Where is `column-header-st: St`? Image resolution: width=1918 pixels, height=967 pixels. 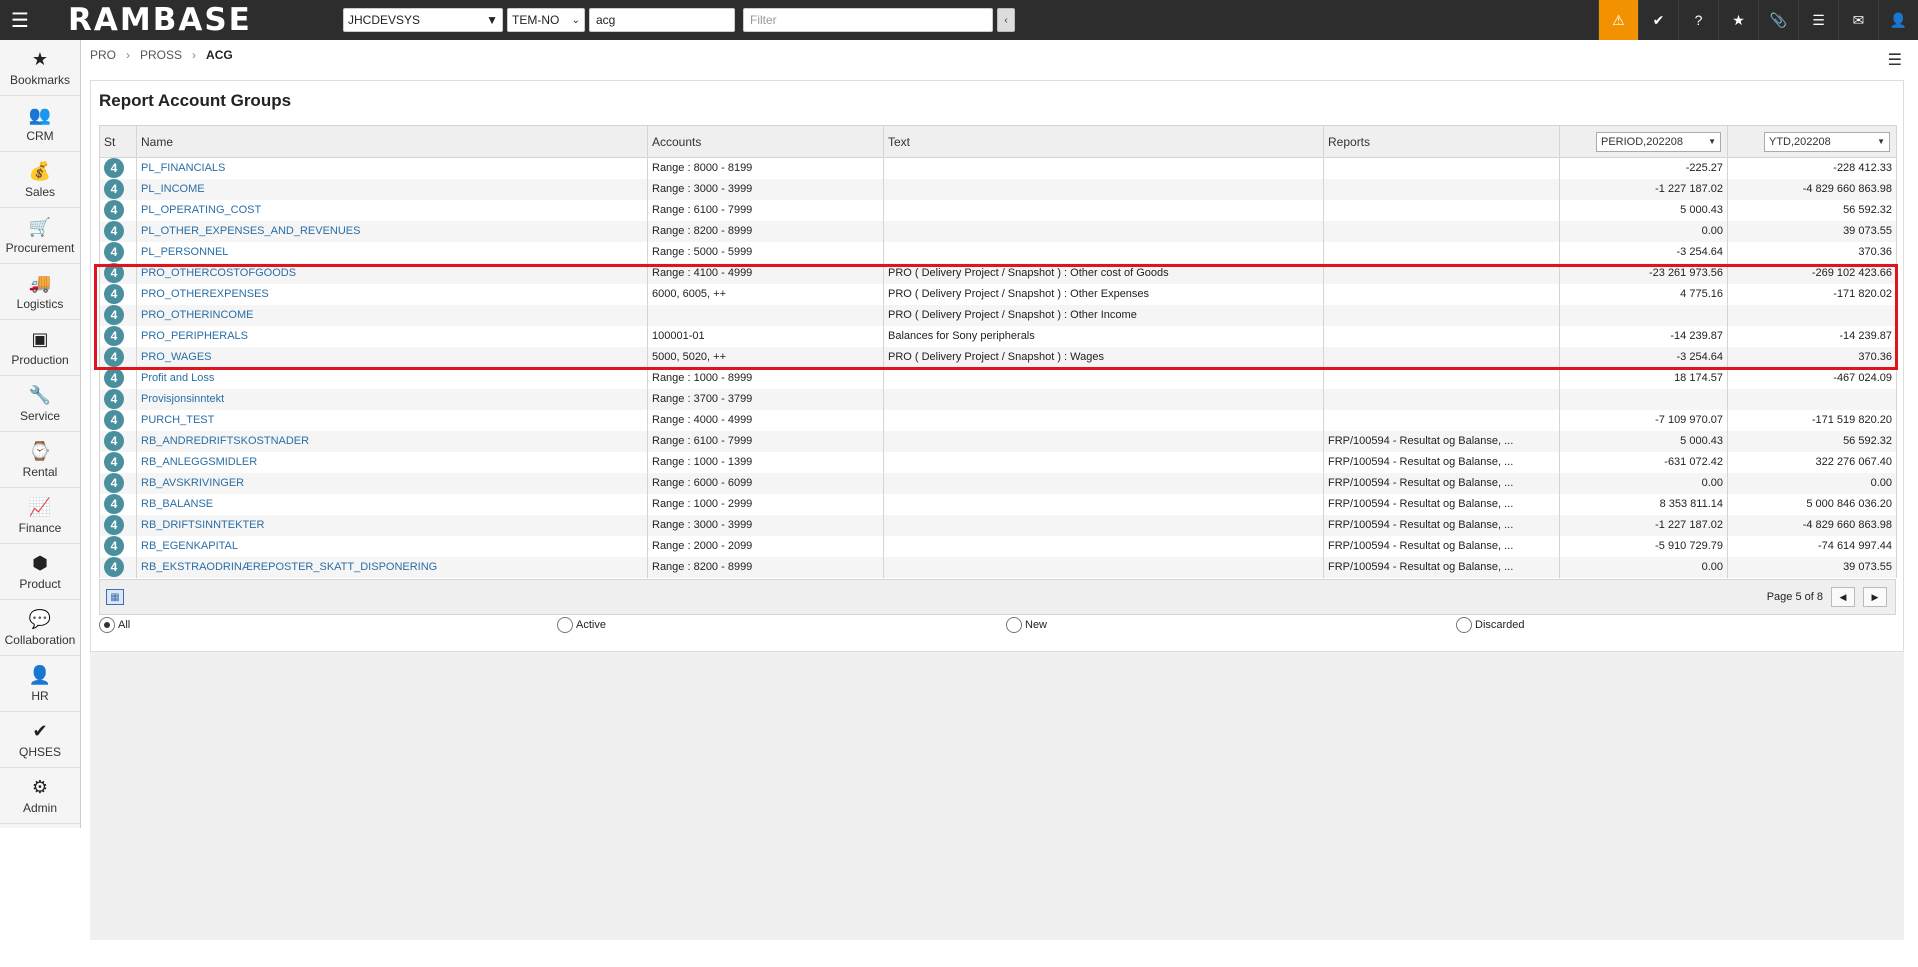 column-header-st: St is located at coordinates (118, 141).